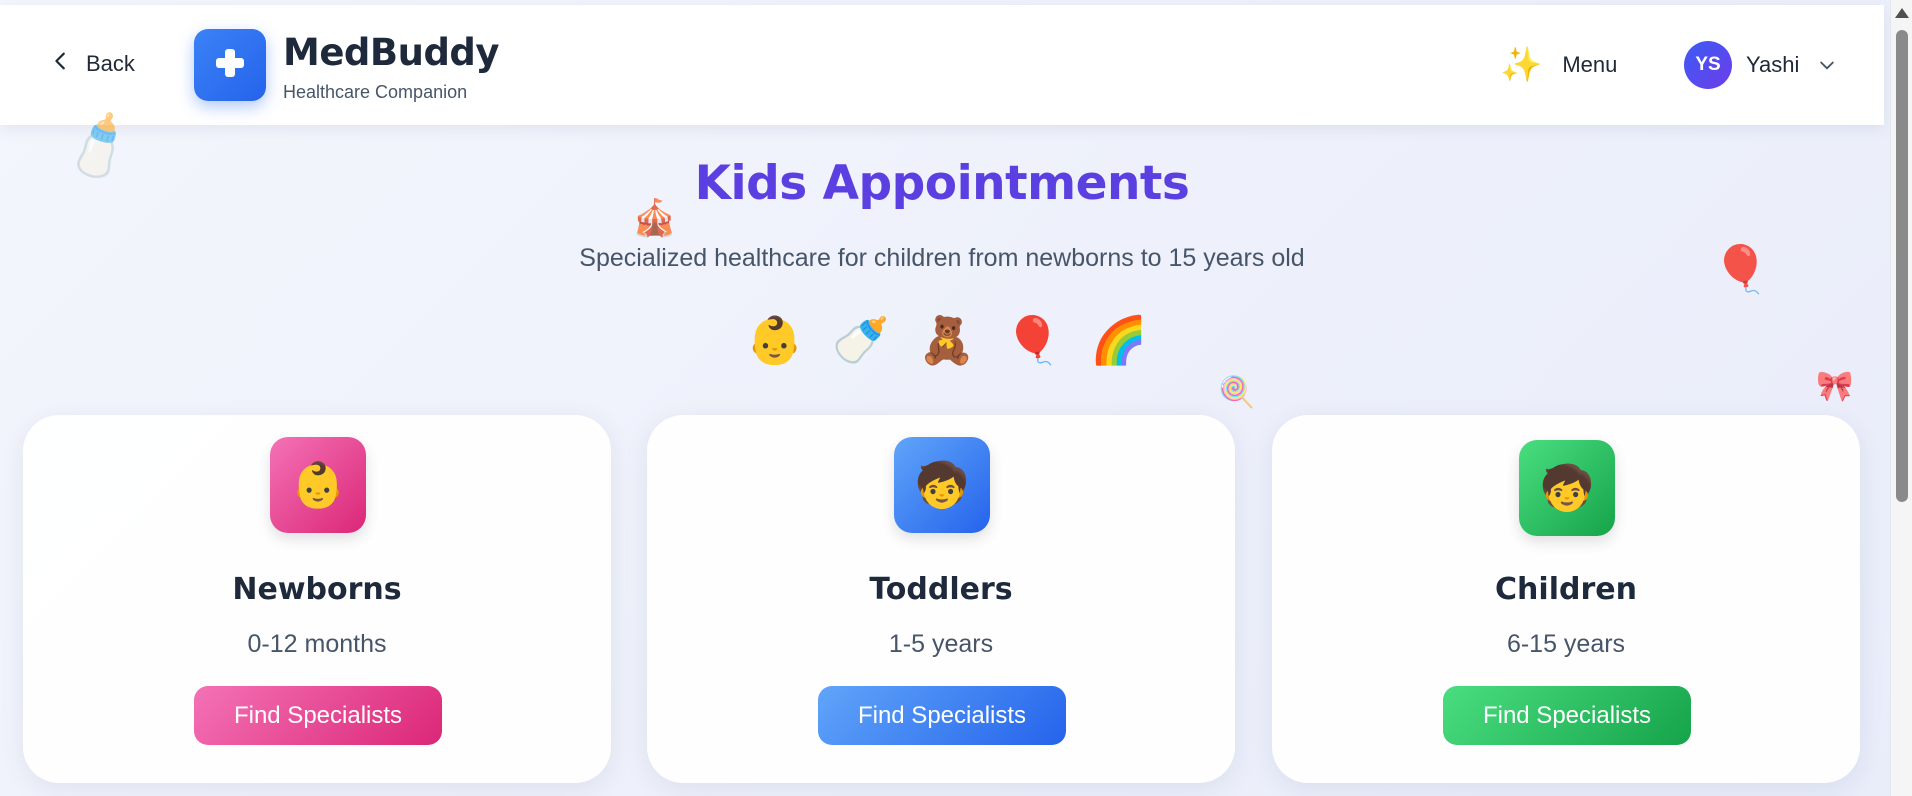 Image resolution: width=1912 pixels, height=796 pixels. What do you see at coordinates (61, 64) in the screenshot?
I see `chevron-left-icon` at bounding box center [61, 64].